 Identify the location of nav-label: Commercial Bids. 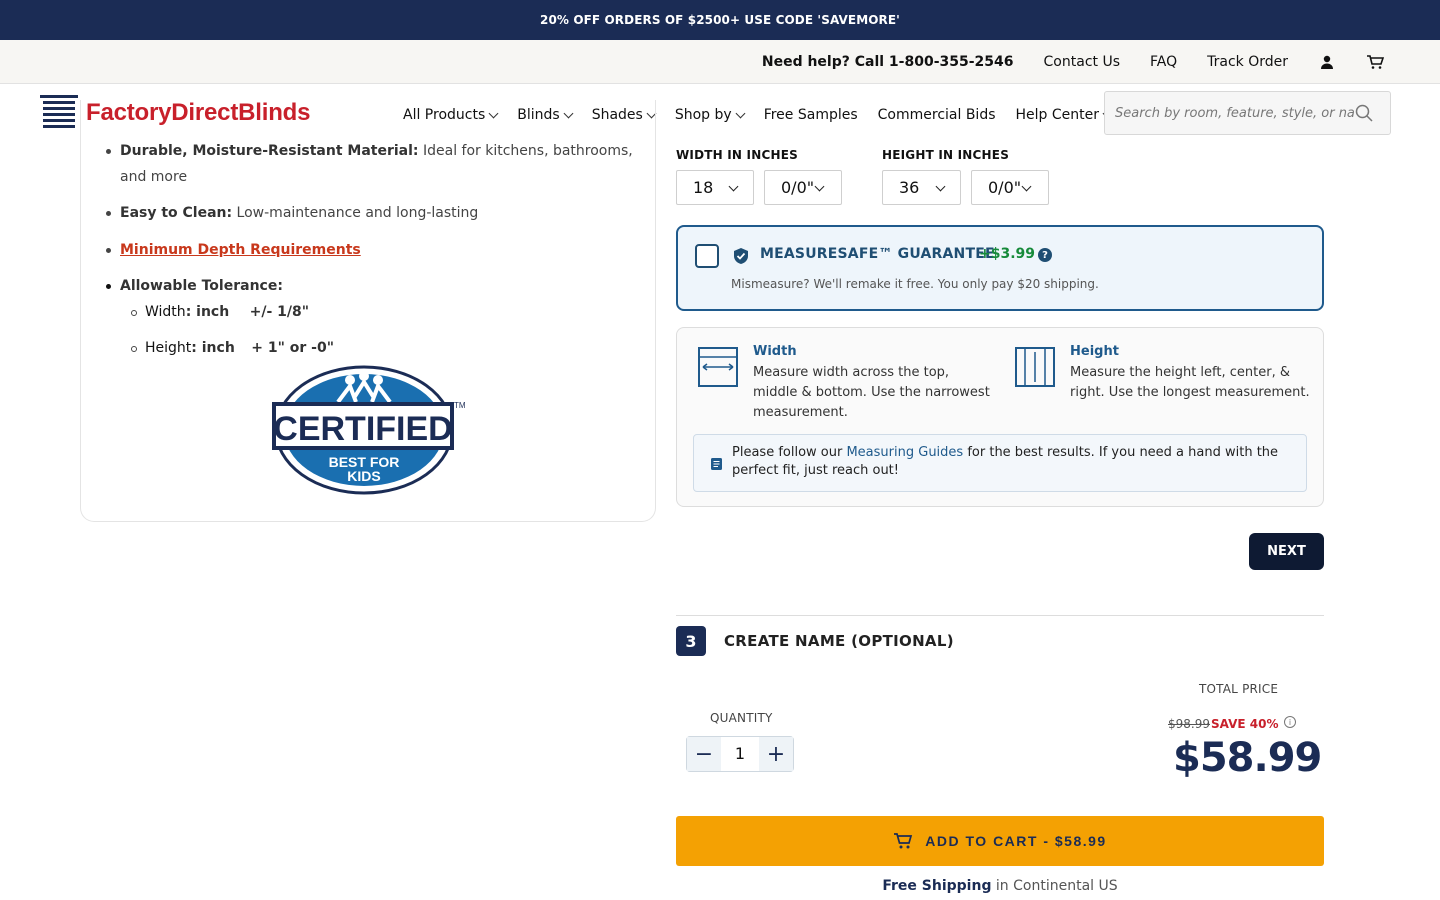
(936, 115).